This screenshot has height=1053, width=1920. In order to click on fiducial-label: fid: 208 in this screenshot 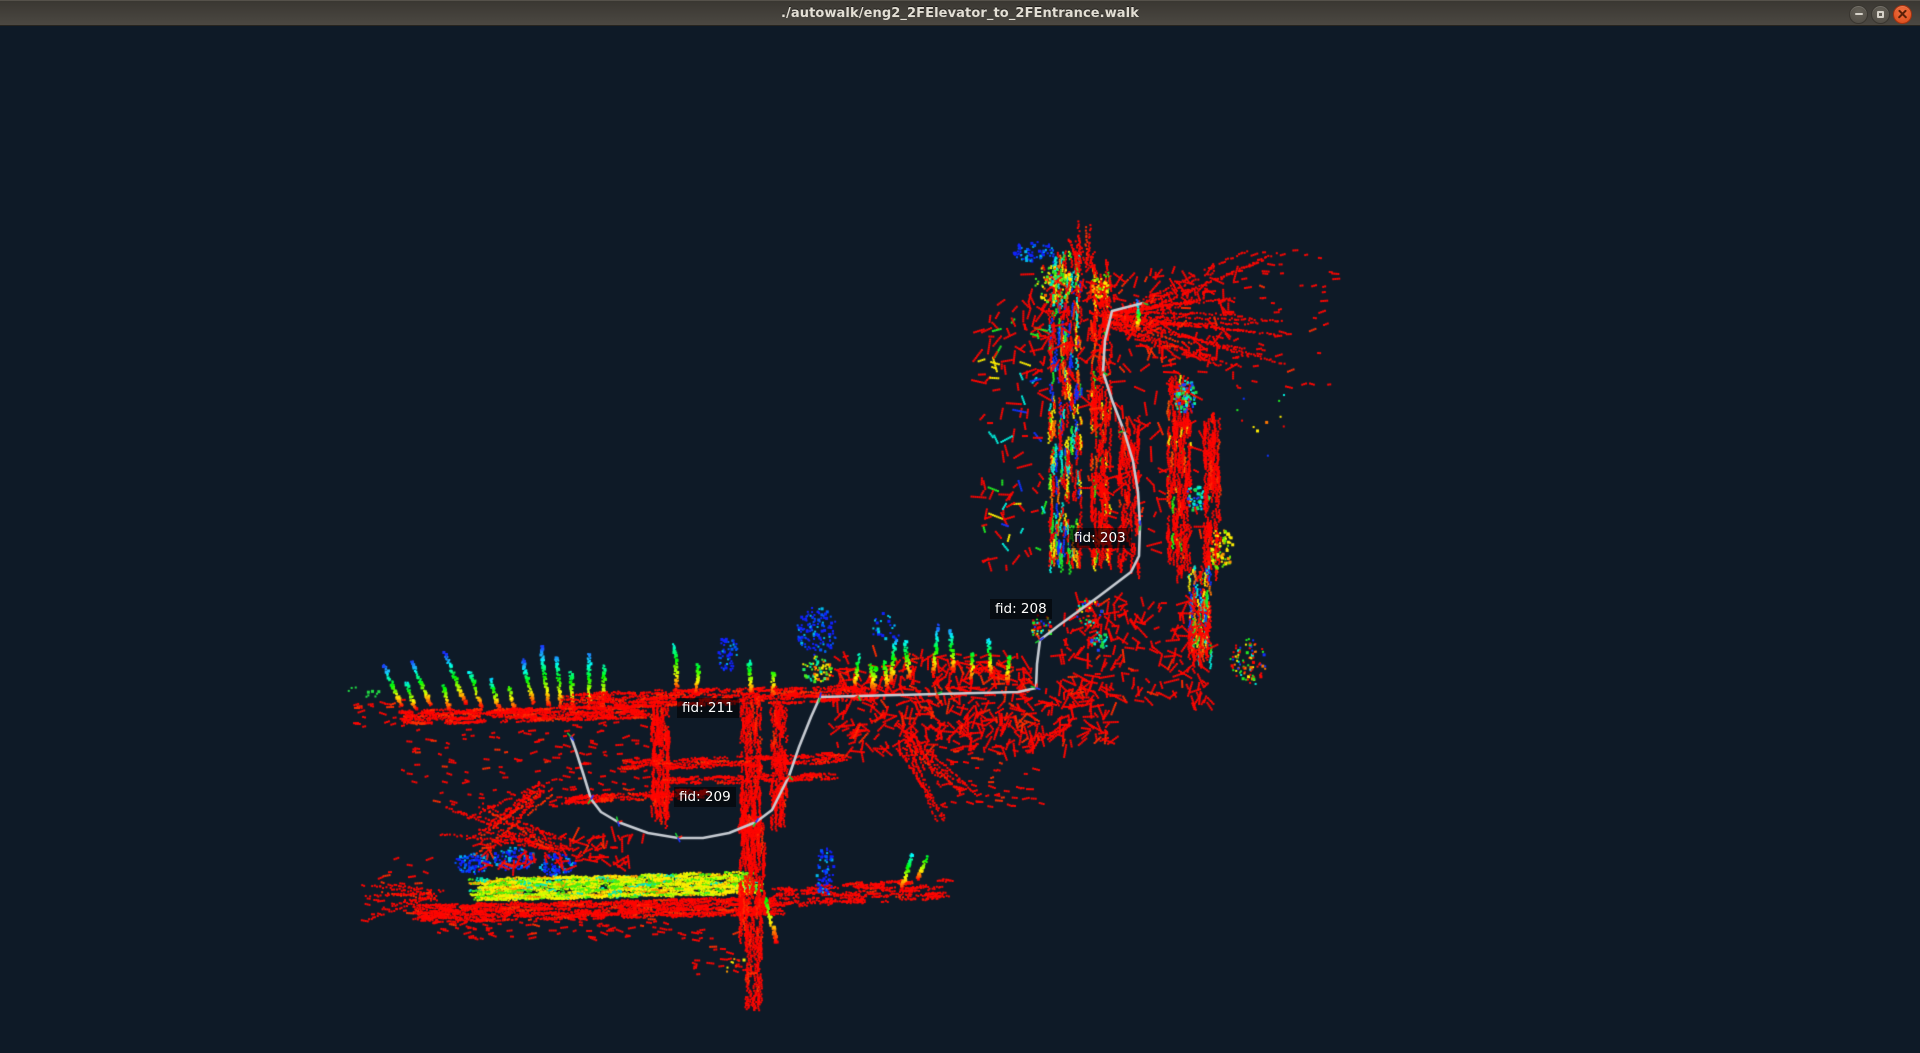, I will do `click(1021, 609)`.